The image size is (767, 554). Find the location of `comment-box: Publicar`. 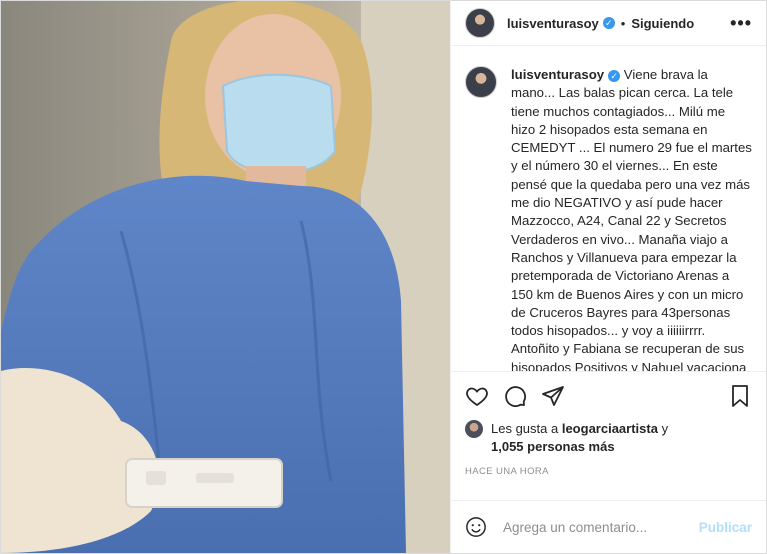

comment-box: Publicar is located at coordinates (608, 526).